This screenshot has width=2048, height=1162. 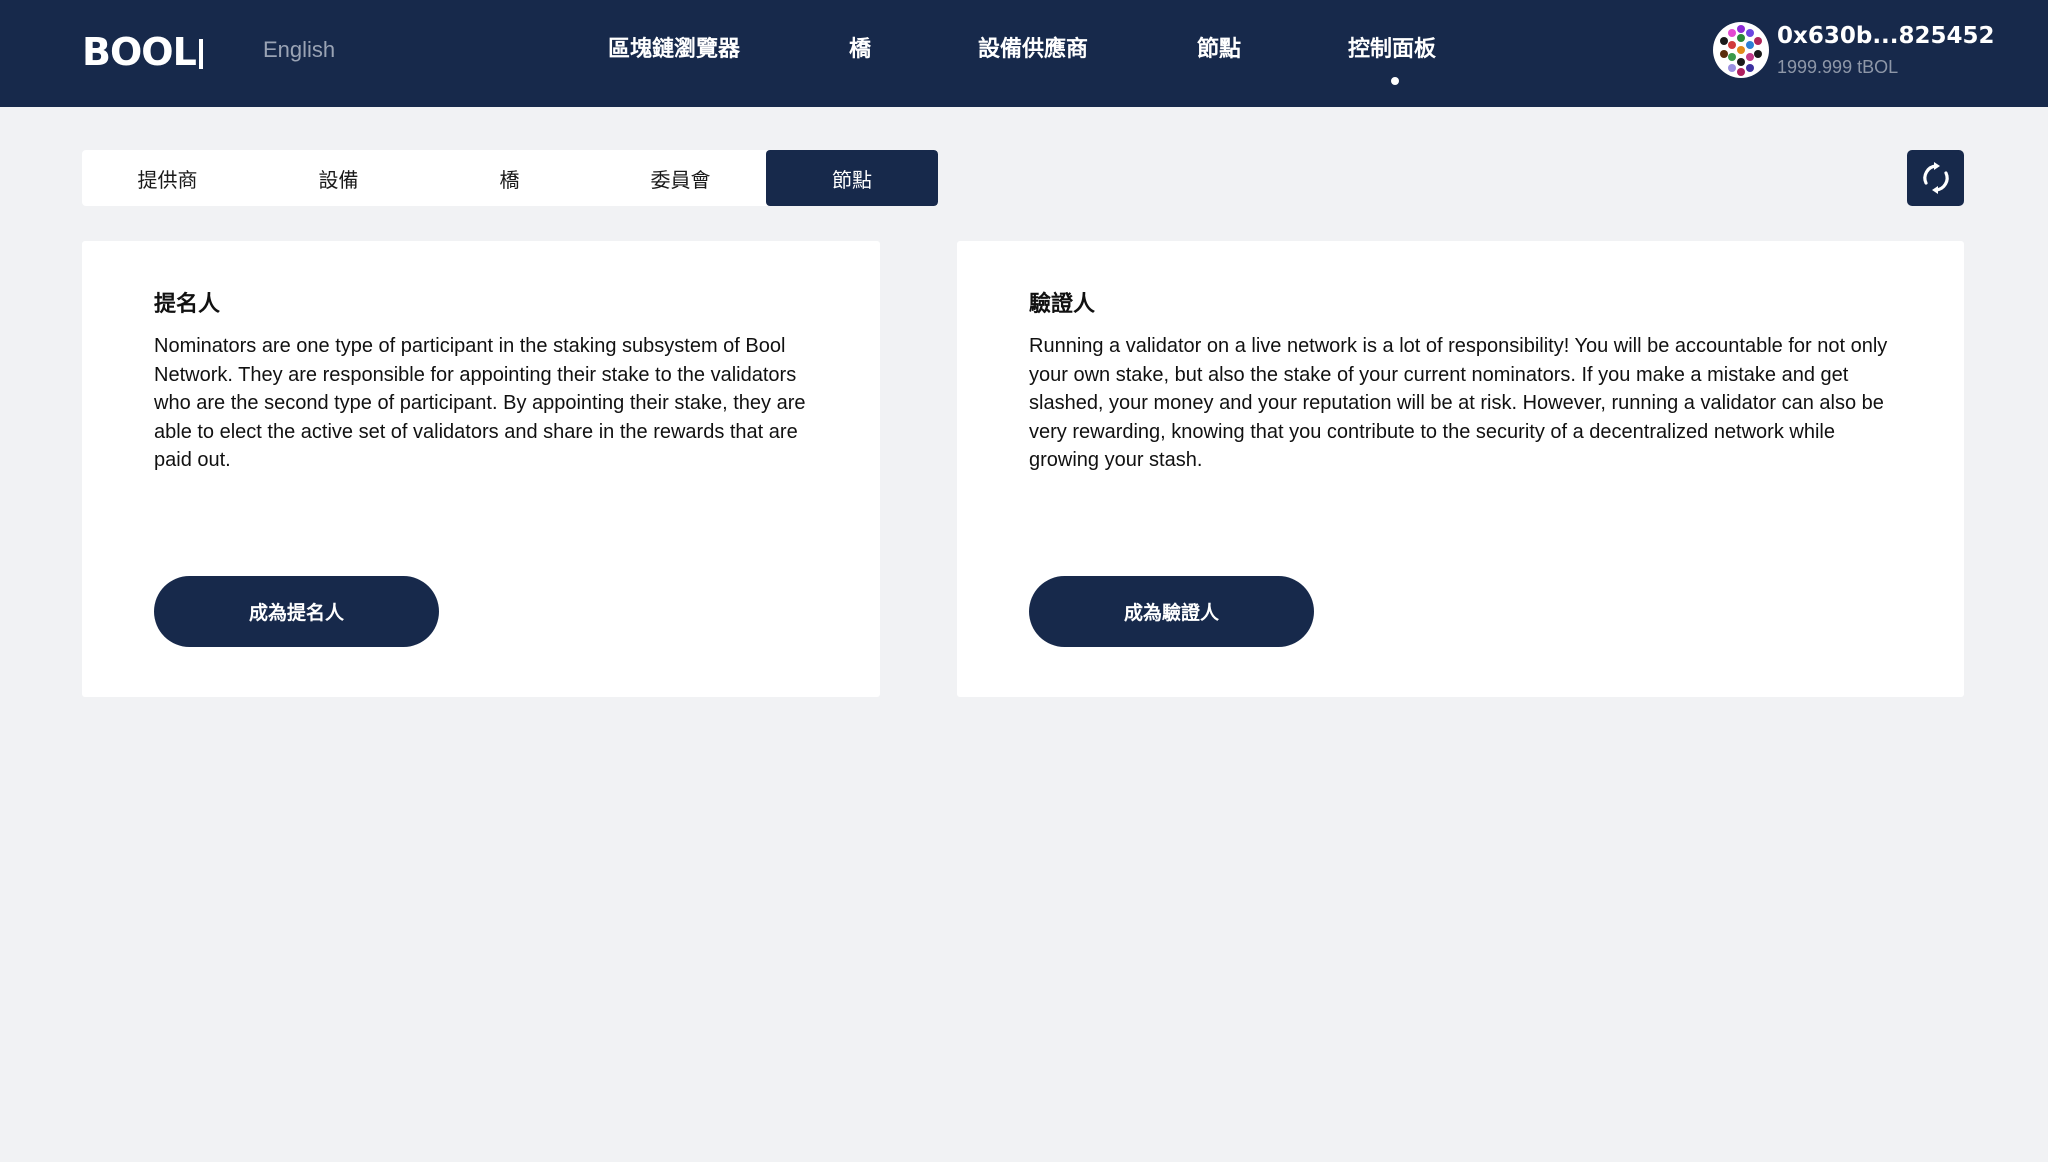 I want to click on account-balance: 1999.999 tBOL, so click(x=1838, y=67).